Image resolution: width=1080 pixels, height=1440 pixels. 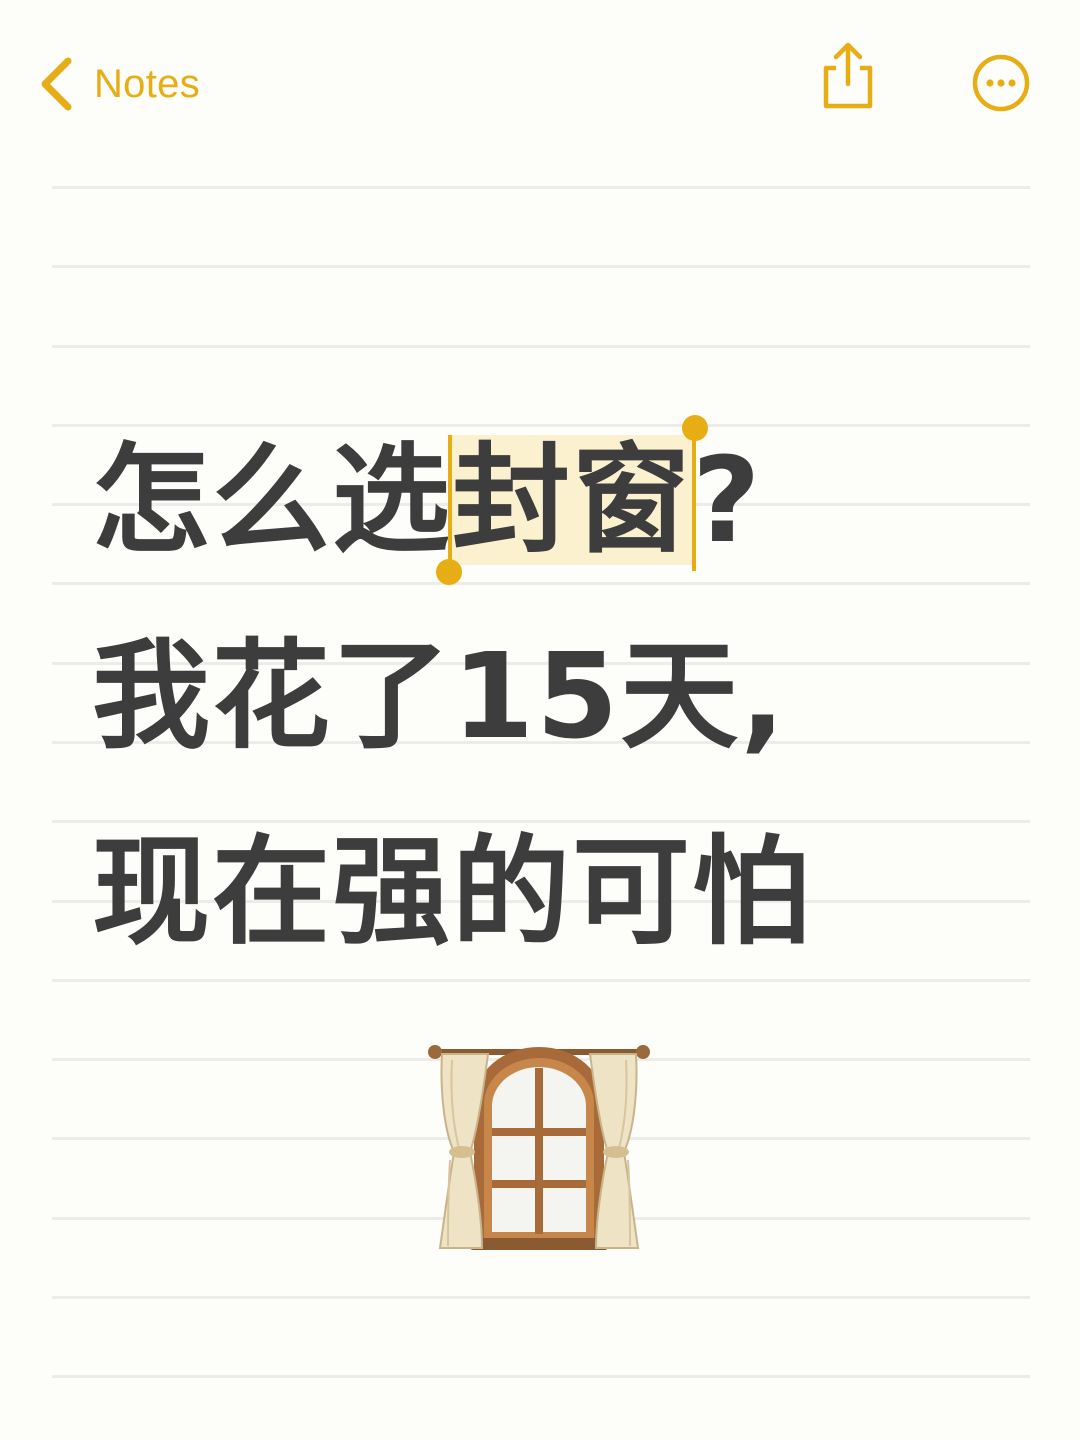 I want to click on note-line-3: 现在强的可怕, so click(x=542, y=892).